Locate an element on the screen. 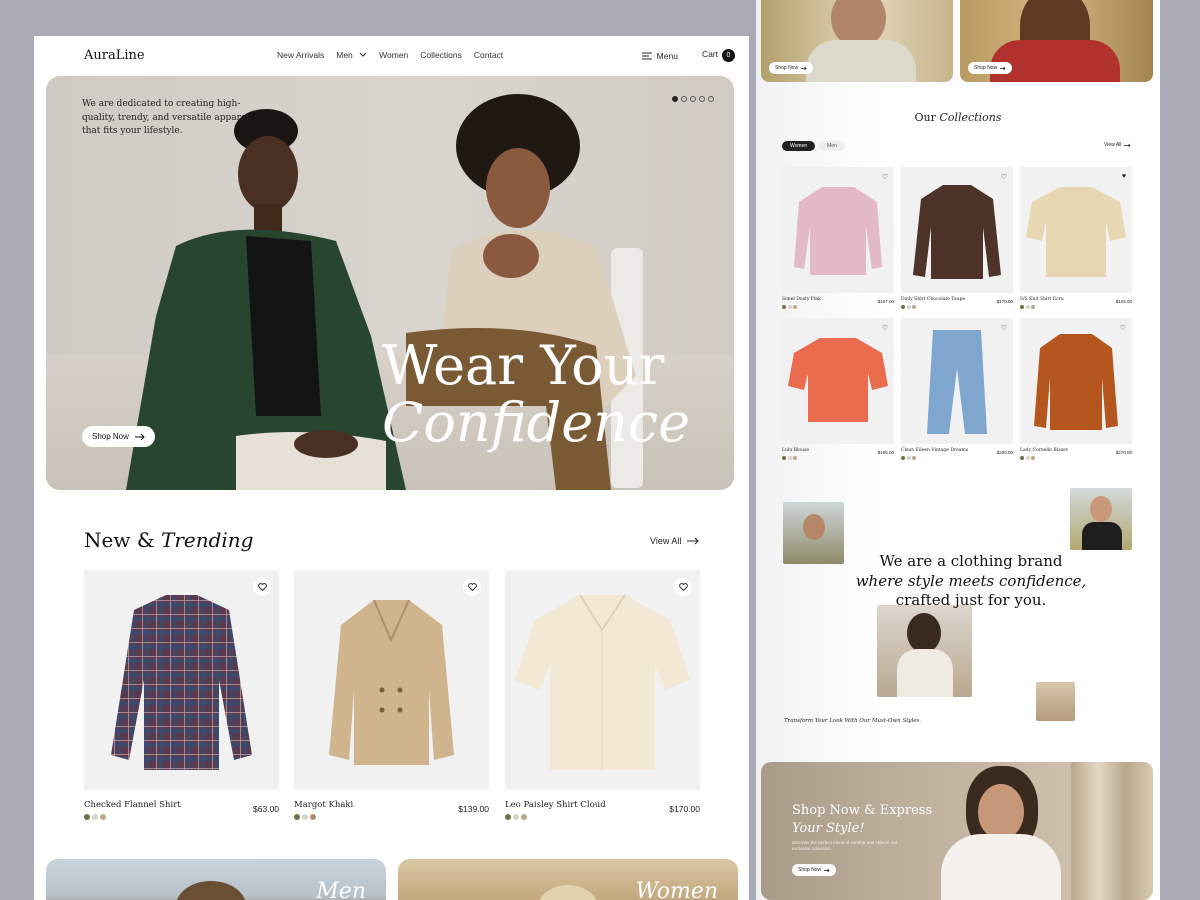  product-card: Checked Flannel Shirt $63.00 is located at coordinates (181, 695).